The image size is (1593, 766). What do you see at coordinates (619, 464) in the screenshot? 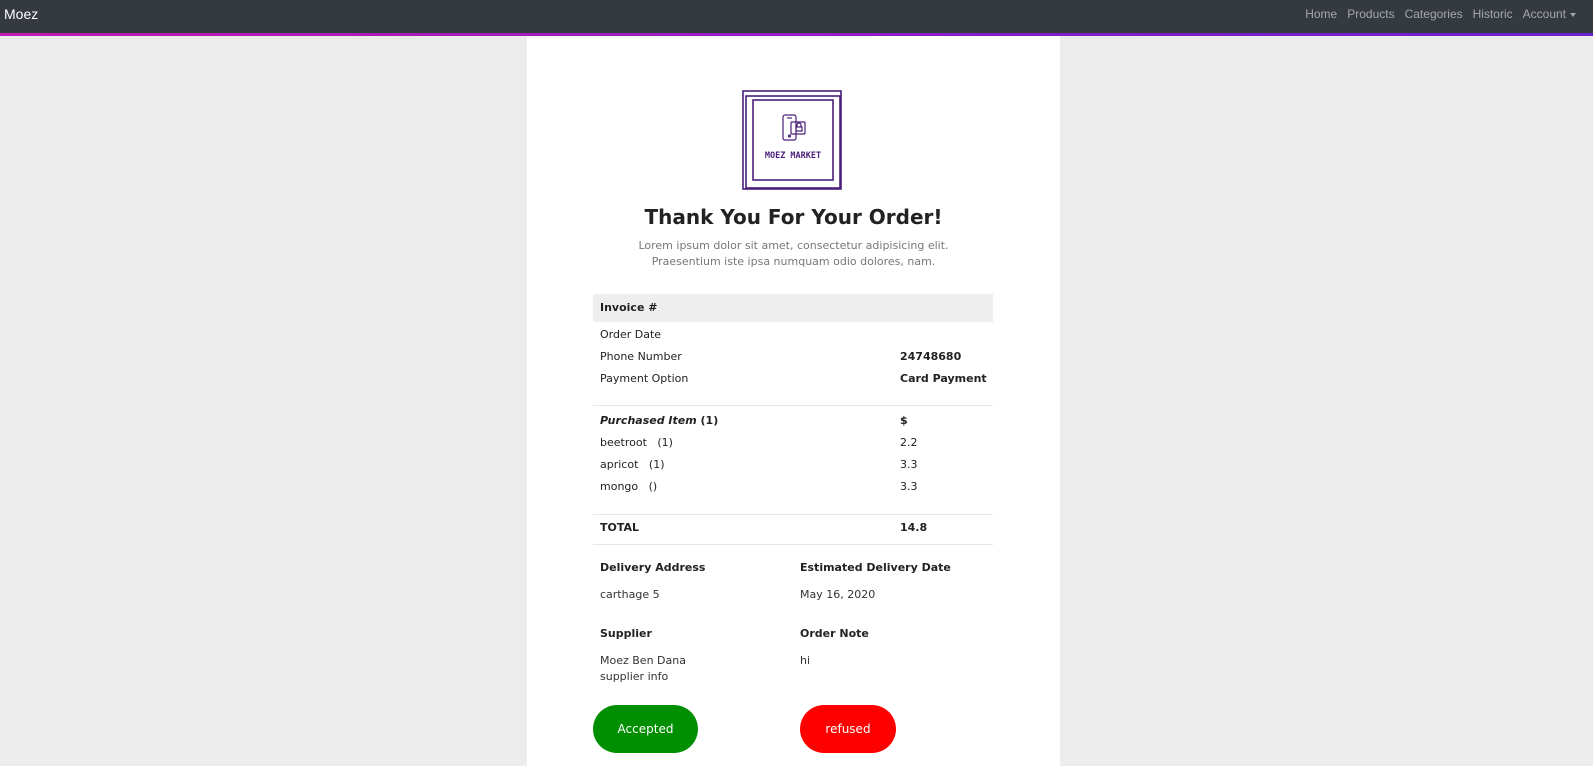
I see `item-name-text: apricot` at bounding box center [619, 464].